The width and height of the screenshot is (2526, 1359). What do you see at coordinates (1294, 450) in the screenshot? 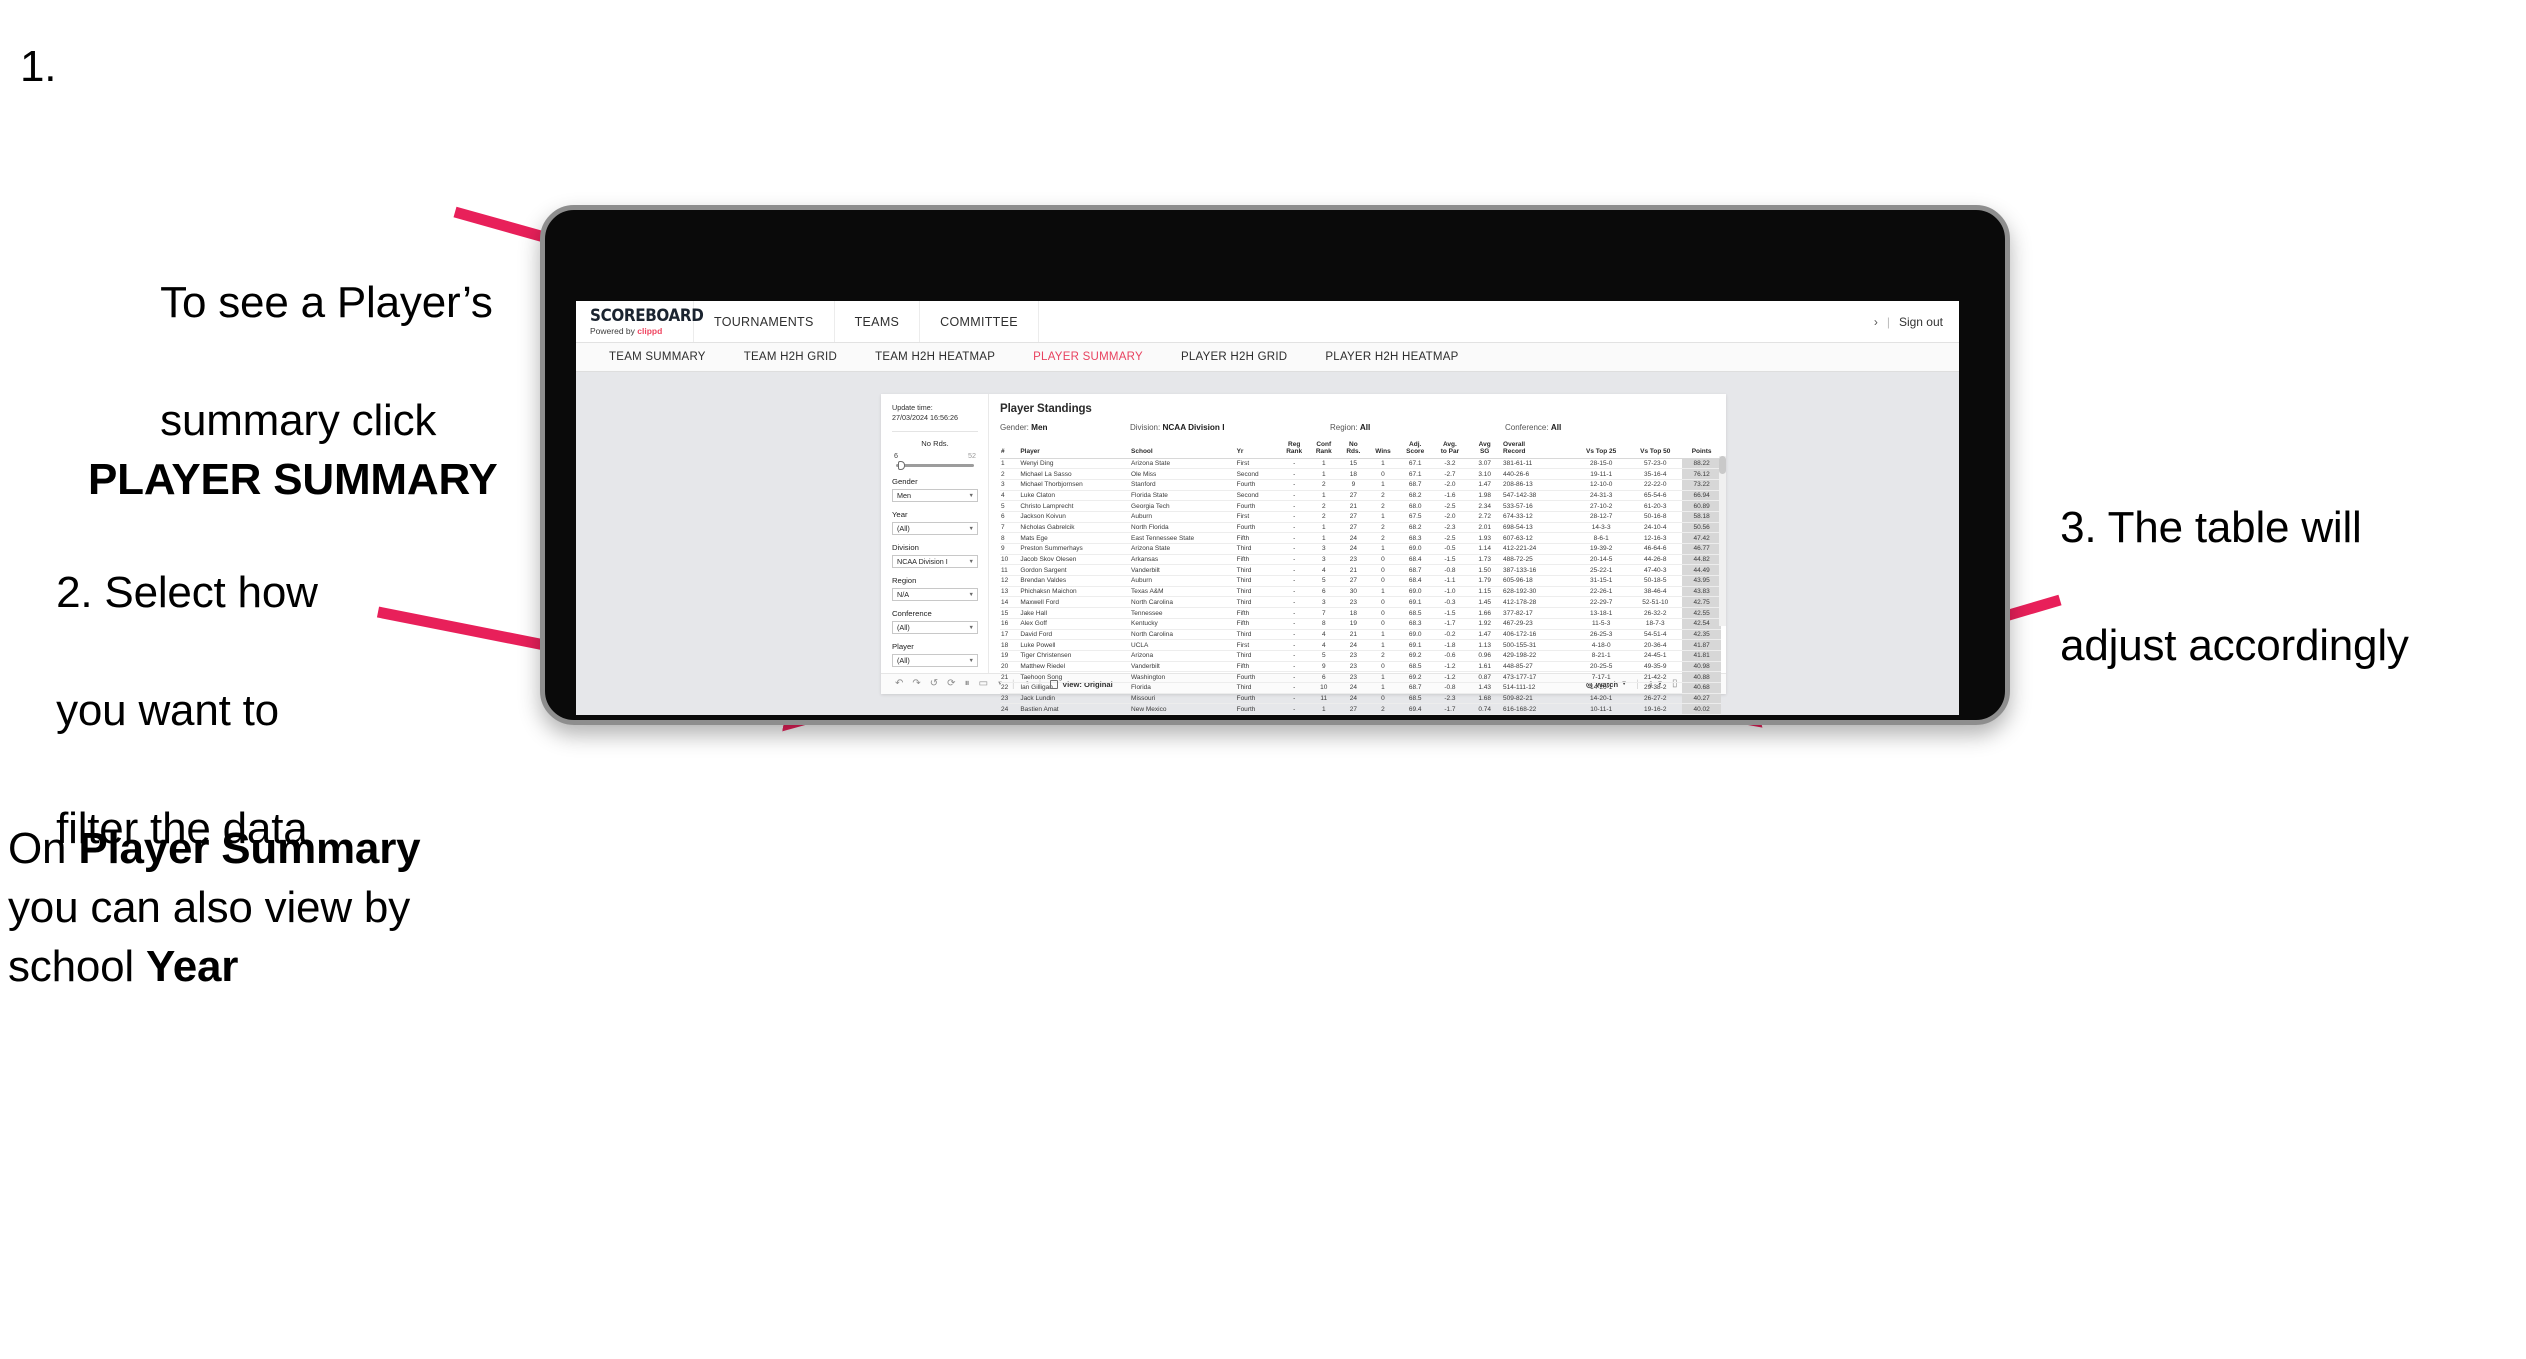
I see `col-header-reg-rank: Reg Rank` at bounding box center [1294, 450].